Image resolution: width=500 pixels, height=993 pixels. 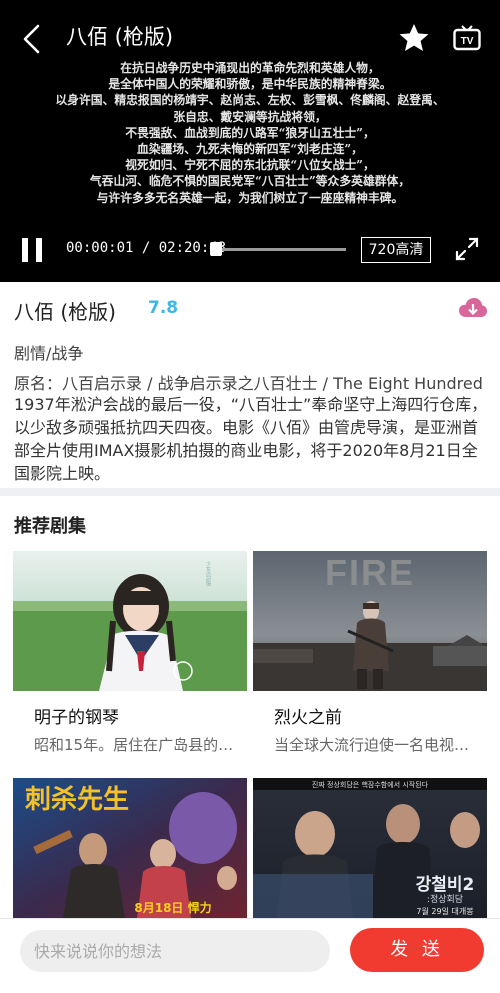 I want to click on subtitle-line: 与许许多多无名英雄一起，为我们树立了一座座精神丰碑。, so click(x=250, y=197).